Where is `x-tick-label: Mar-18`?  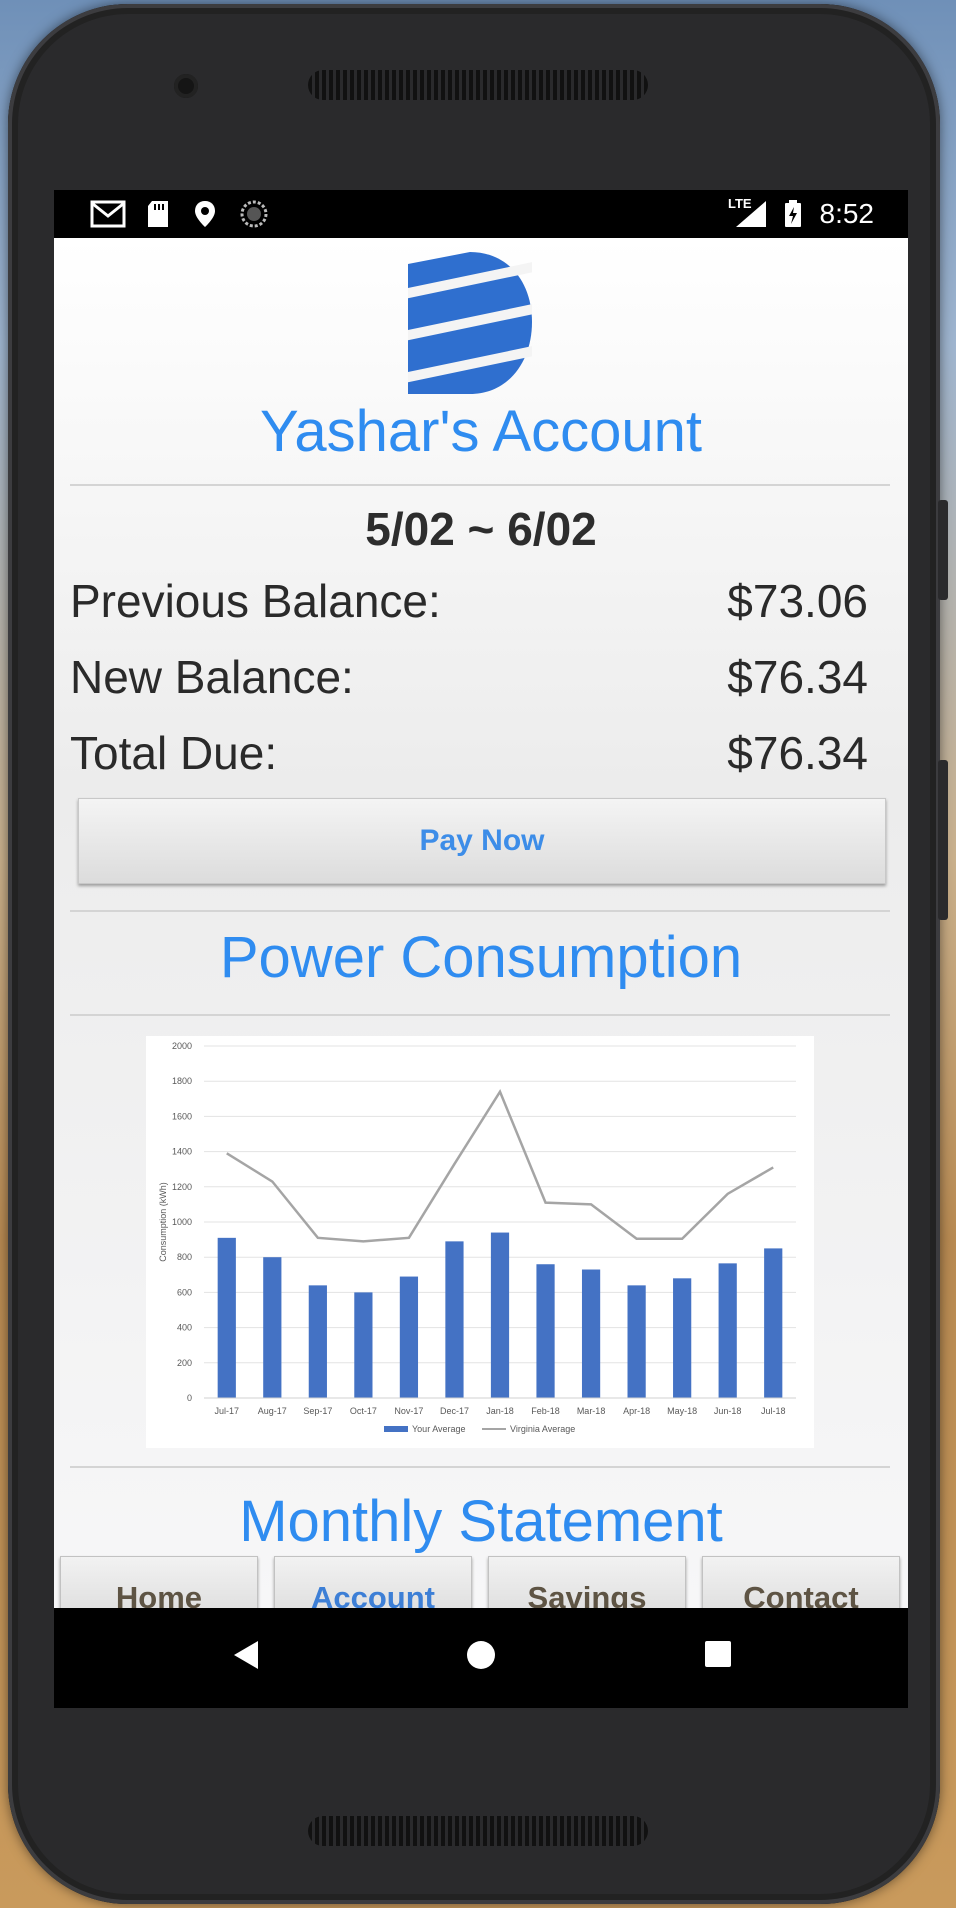
x-tick-label: Mar-18 is located at coordinates (591, 1411).